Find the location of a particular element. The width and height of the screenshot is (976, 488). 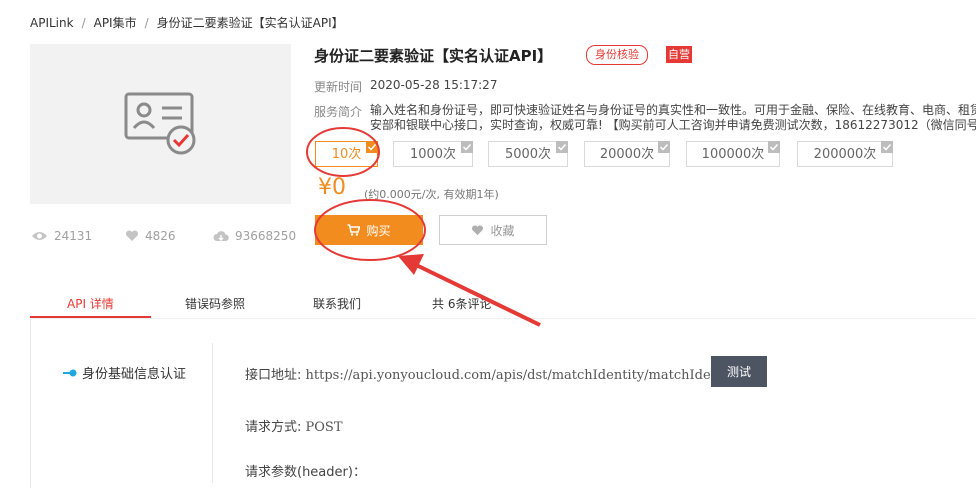

self-operated-badge: 自营 is located at coordinates (679, 54).